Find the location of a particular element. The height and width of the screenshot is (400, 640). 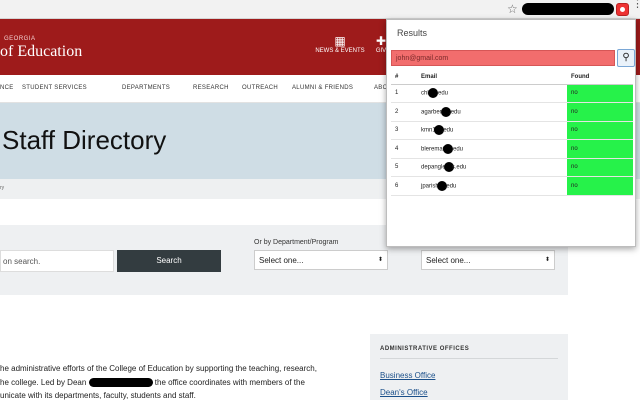

col-header-email: Email is located at coordinates (492, 77).